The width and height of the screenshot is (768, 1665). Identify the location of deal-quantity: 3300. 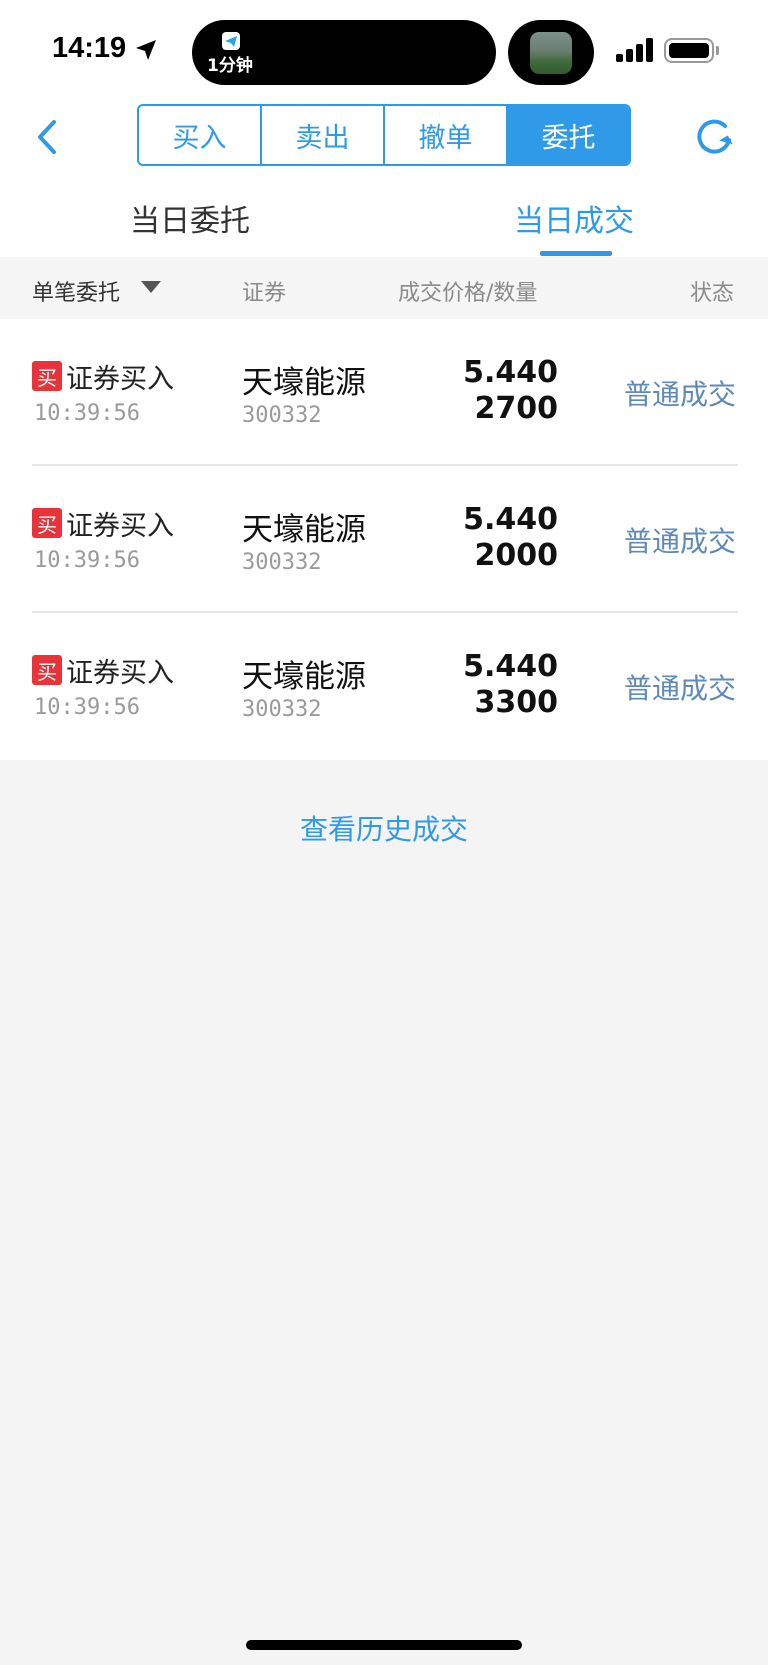
(516, 702).